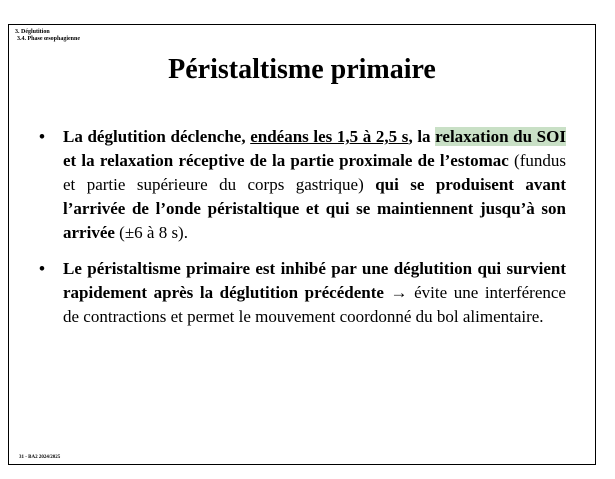  I want to click on timing-underlined: endéans les 1,5 à 2,5 s, so click(329, 136).